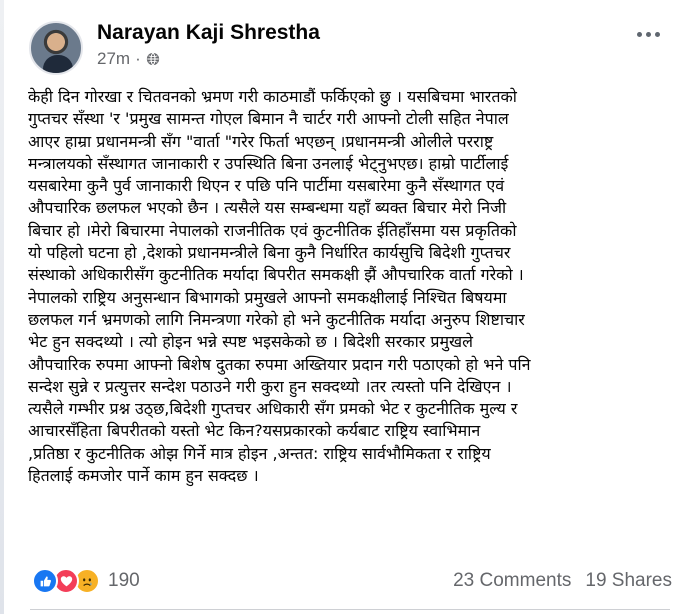 This screenshot has height=614, width=700. What do you see at coordinates (628, 581) in the screenshot?
I see `shares-count: 19 Shares` at bounding box center [628, 581].